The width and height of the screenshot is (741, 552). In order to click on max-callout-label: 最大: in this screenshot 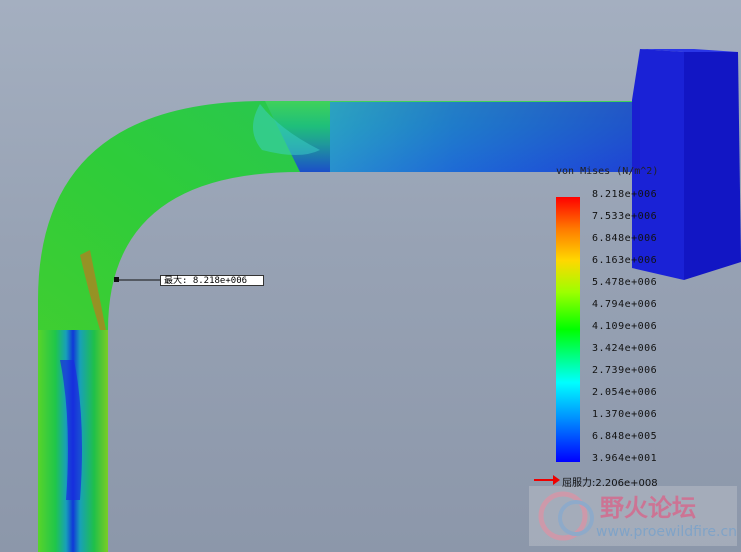, I will do `click(176, 281)`.